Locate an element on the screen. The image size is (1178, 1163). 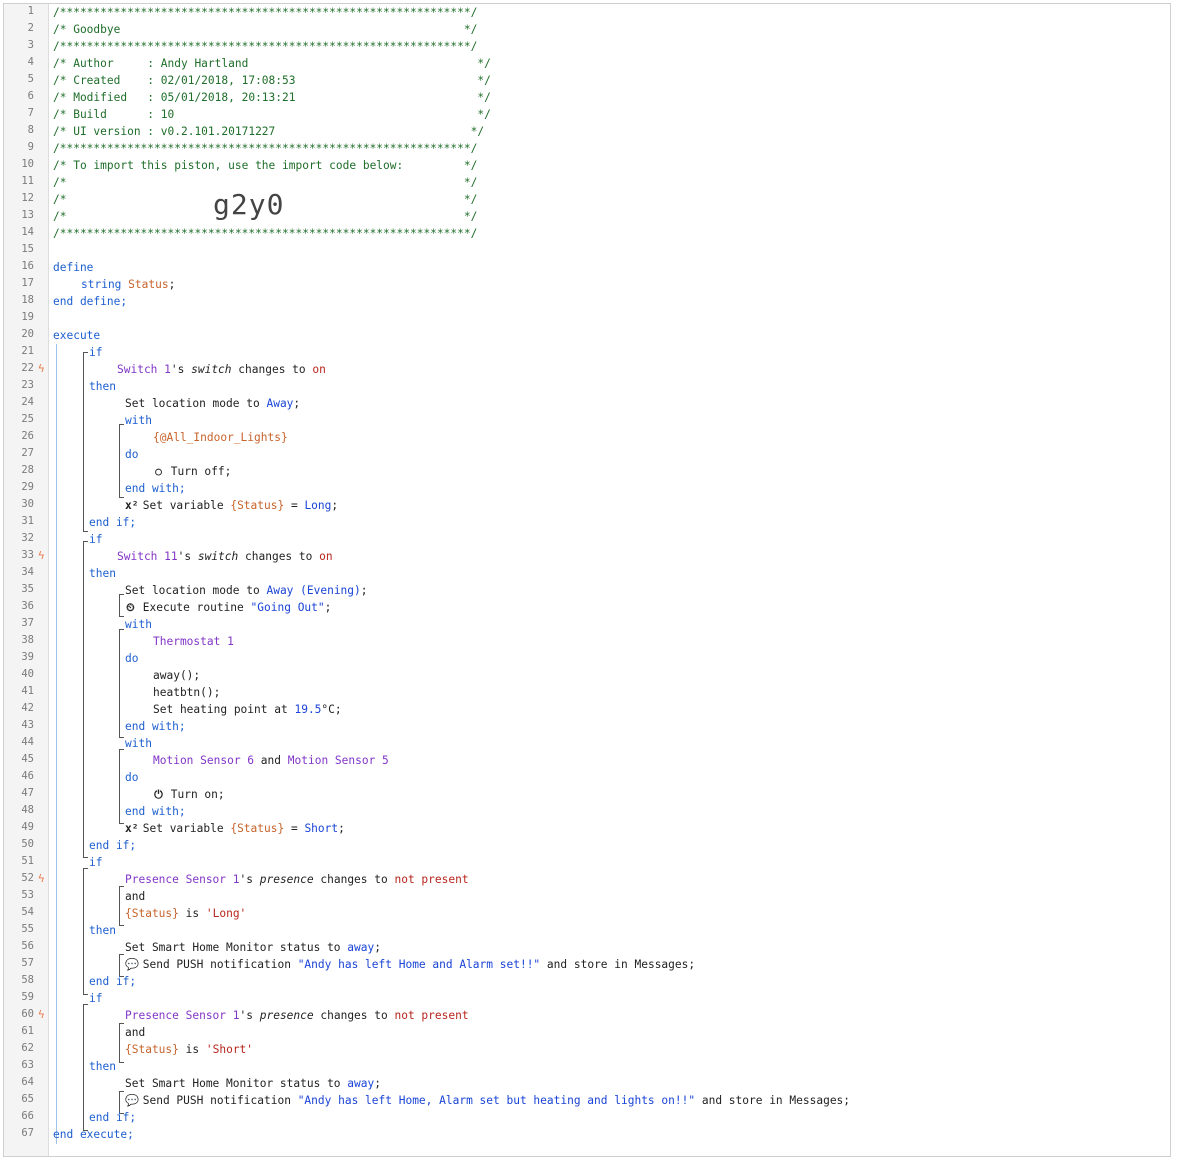
line-number: 32 is located at coordinates (27, 538).